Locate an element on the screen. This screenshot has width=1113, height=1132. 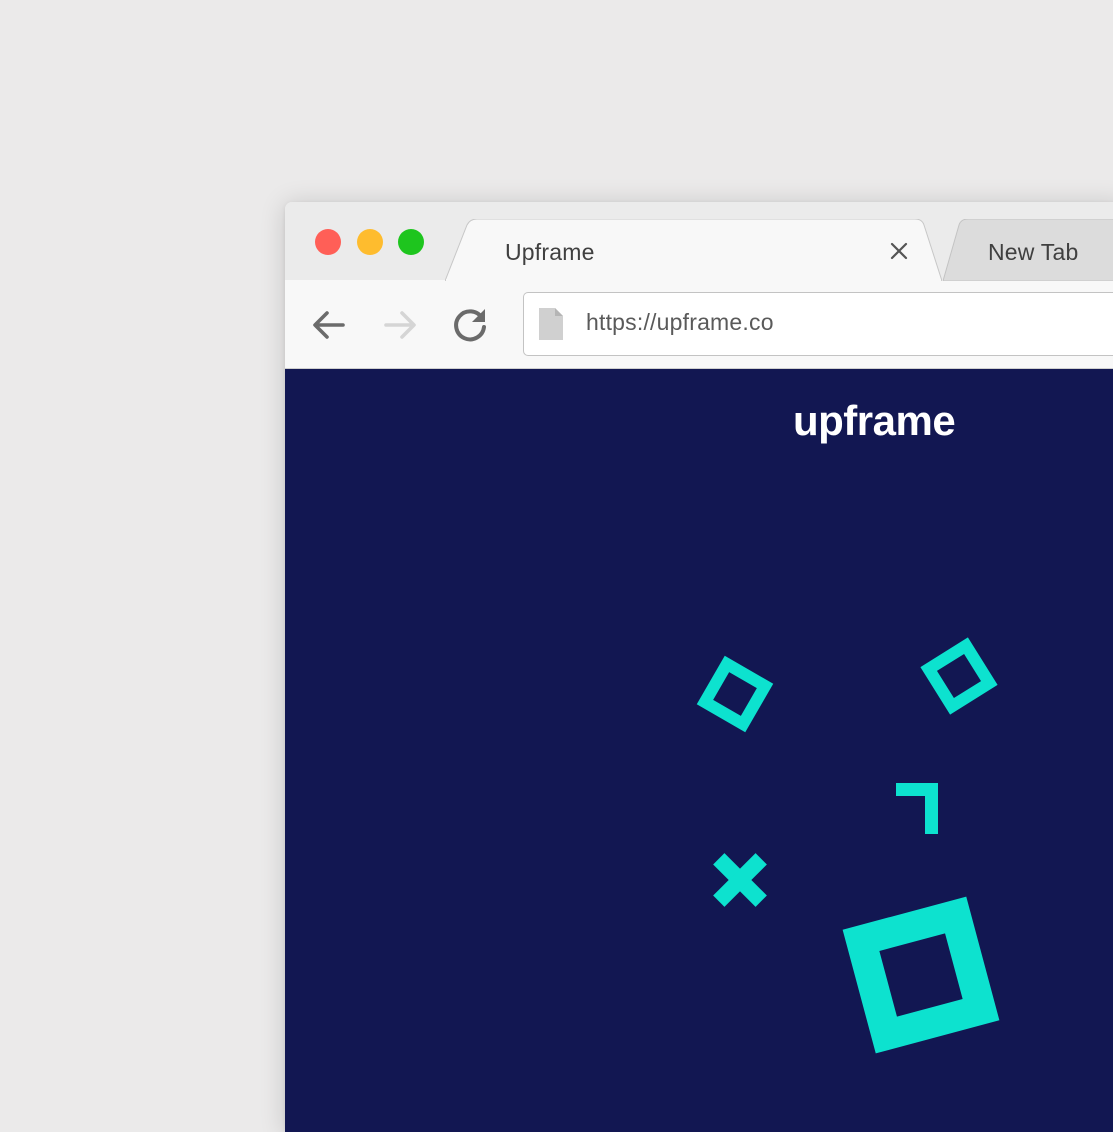
square-outline-shape is located at coordinates (921, 975).